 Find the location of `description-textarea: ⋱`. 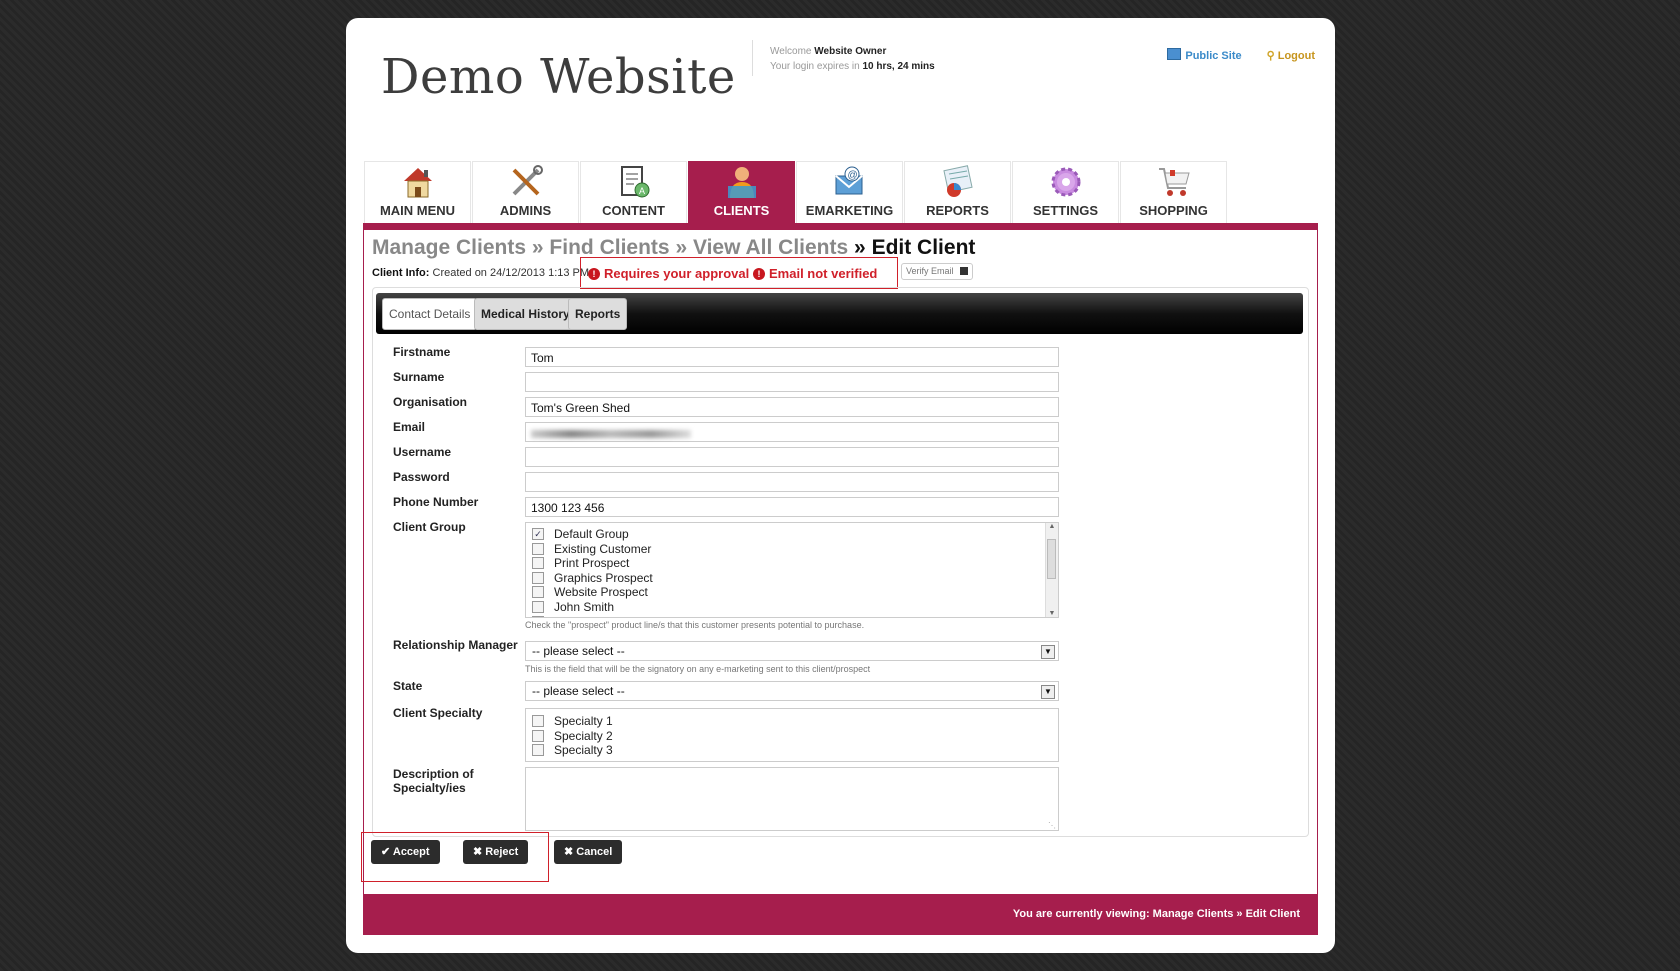

description-textarea: ⋱ is located at coordinates (792, 799).